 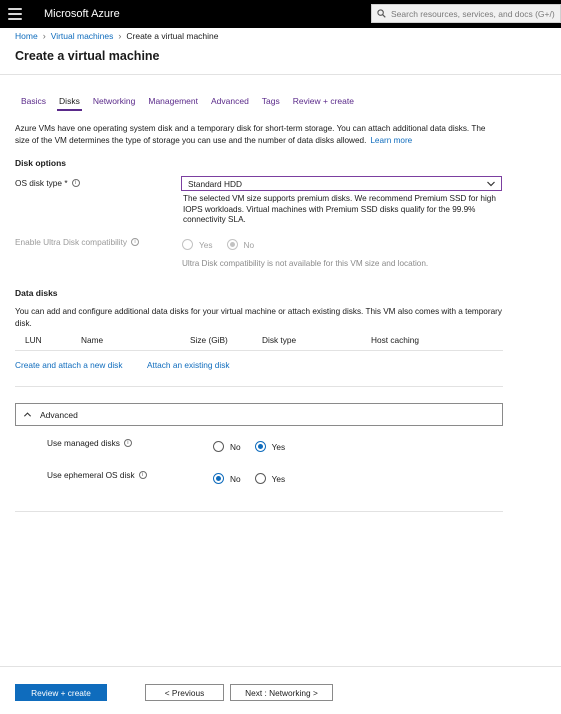 I want to click on ultra-disk-label: Enable Ultra Disk compatibility i, so click(x=77, y=242).